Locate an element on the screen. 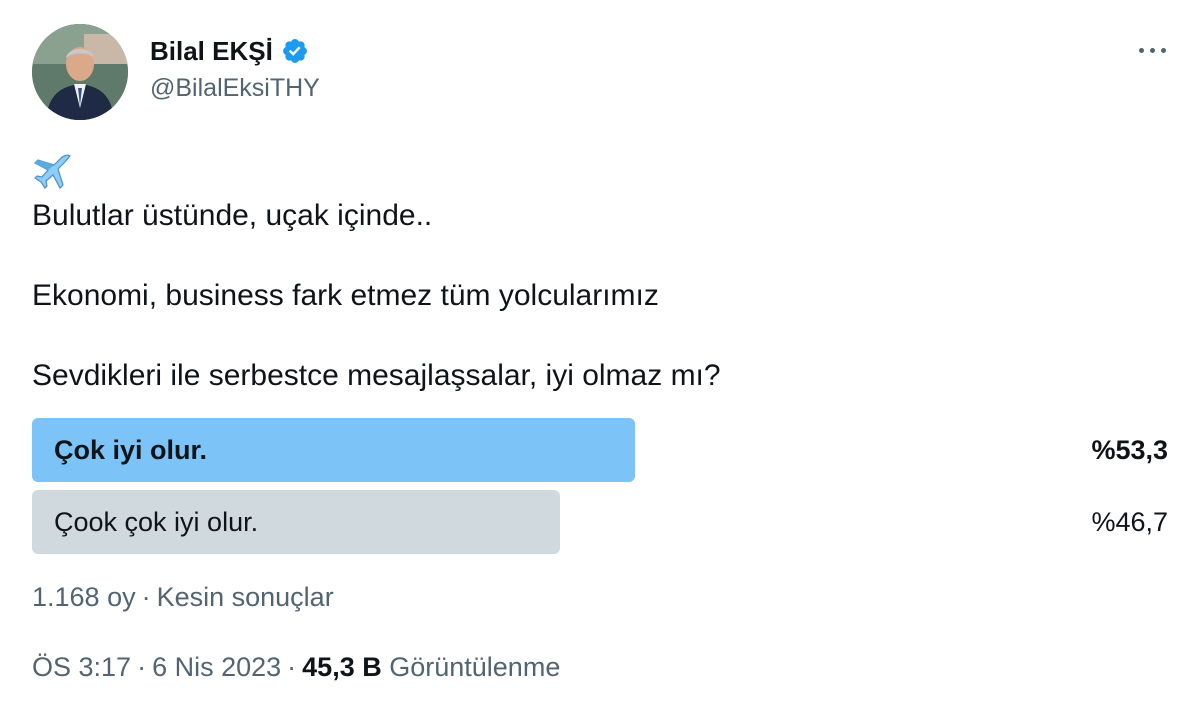 Image resolution: width=1200 pixels, height=714 pixels. more-options-icon is located at coordinates (1152, 50).